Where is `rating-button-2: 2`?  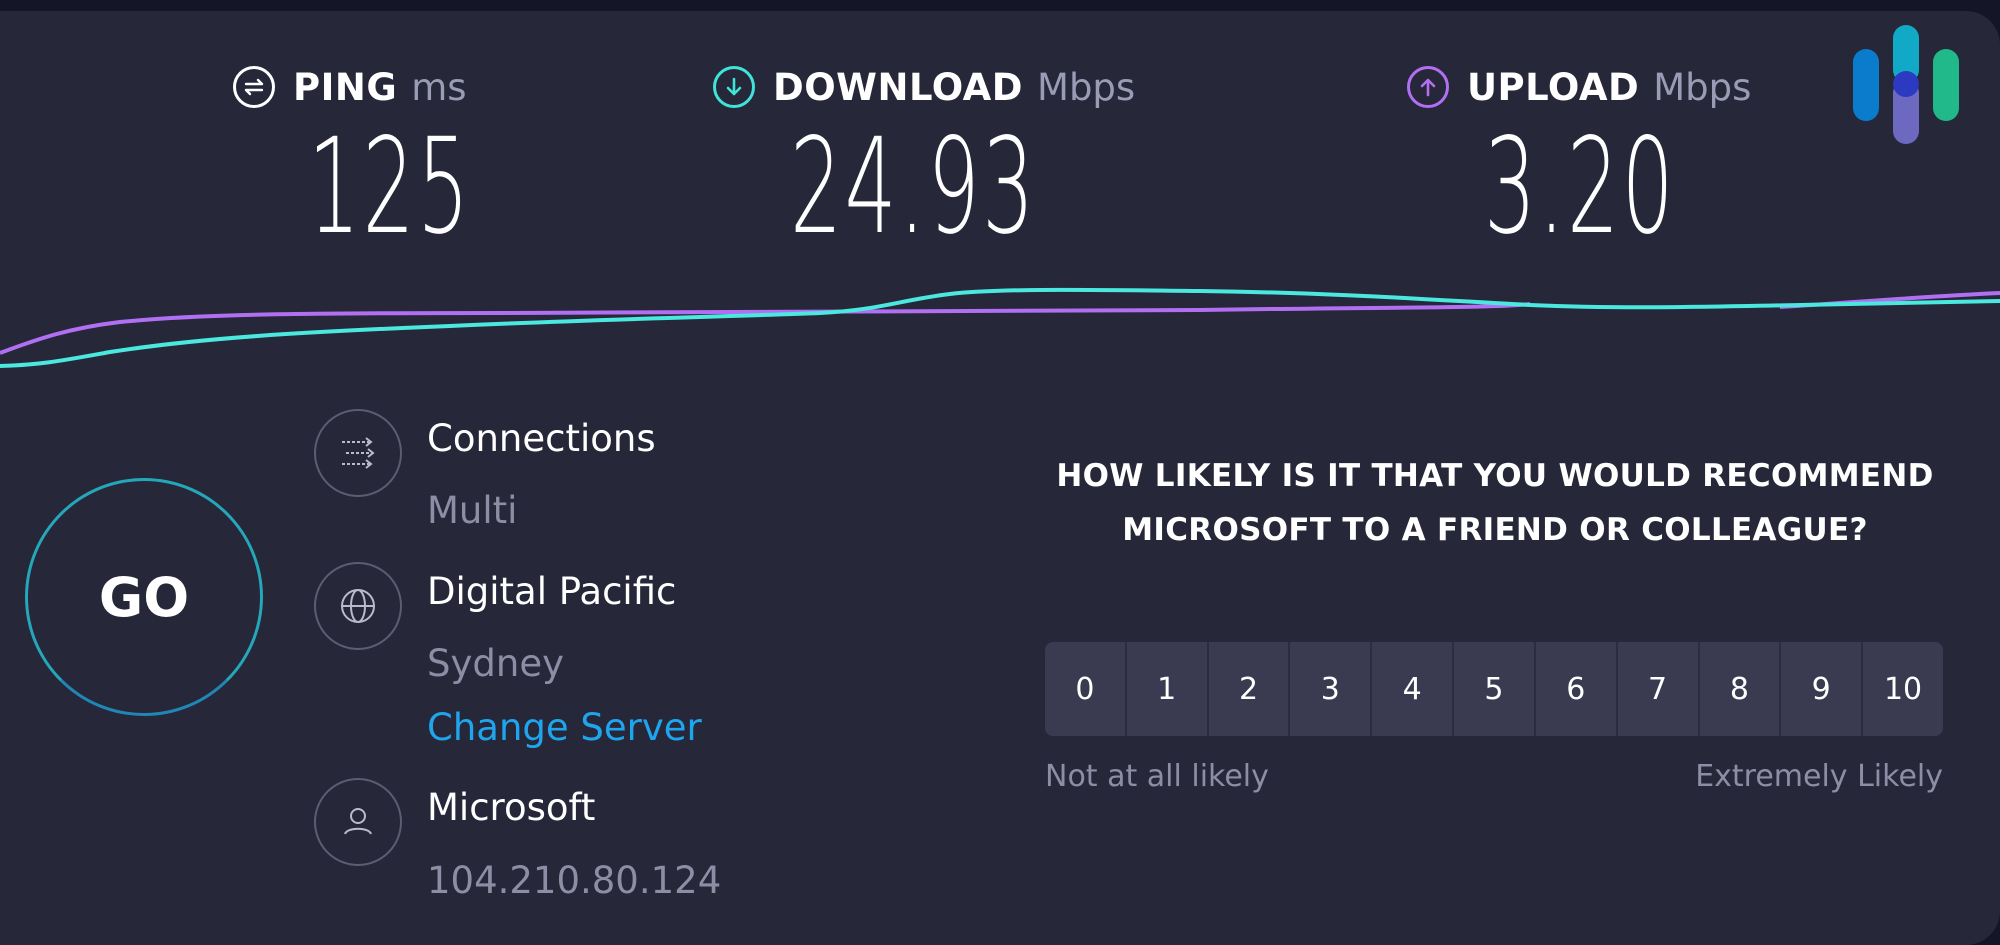
rating-button-2: 2 is located at coordinates (1249, 689).